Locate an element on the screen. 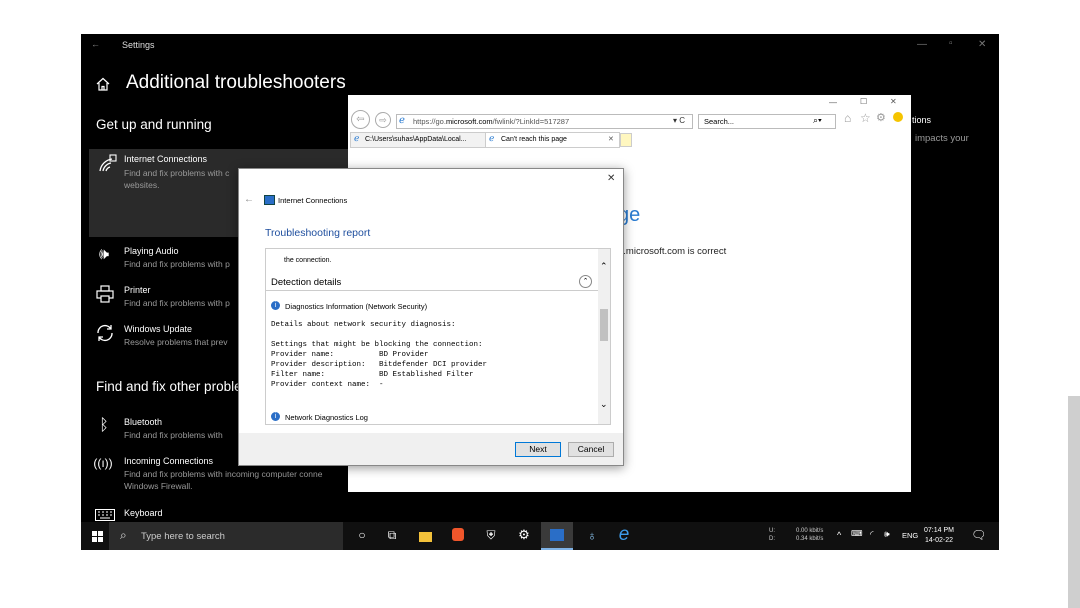  network-speed-values: 0.00 kbit/s 0.34 kbit/s is located at coordinates (809, 535).